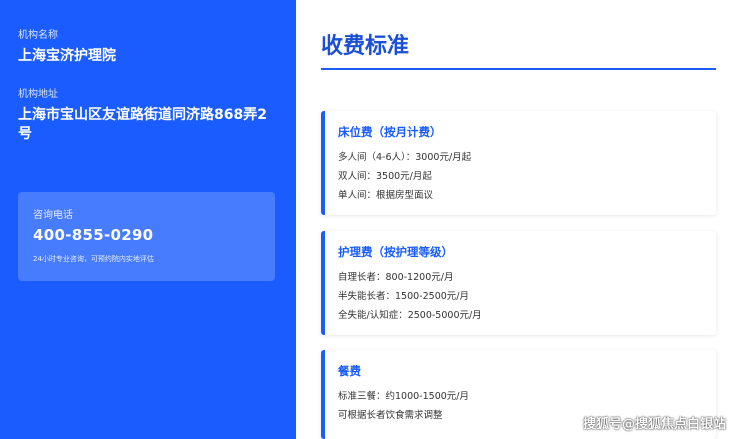  I want to click on fee-line: 多人间（4-6人）：3000元/月起, so click(405, 157).